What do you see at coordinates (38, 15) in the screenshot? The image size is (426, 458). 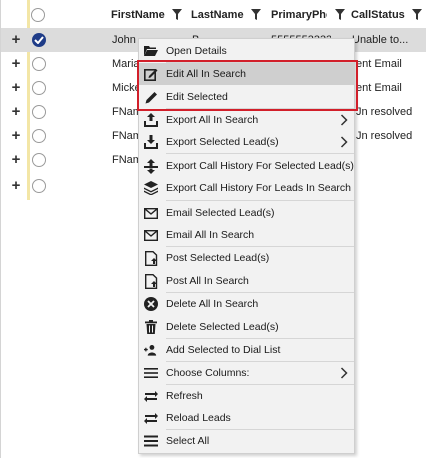 I see `header-select-all-radio` at bounding box center [38, 15].